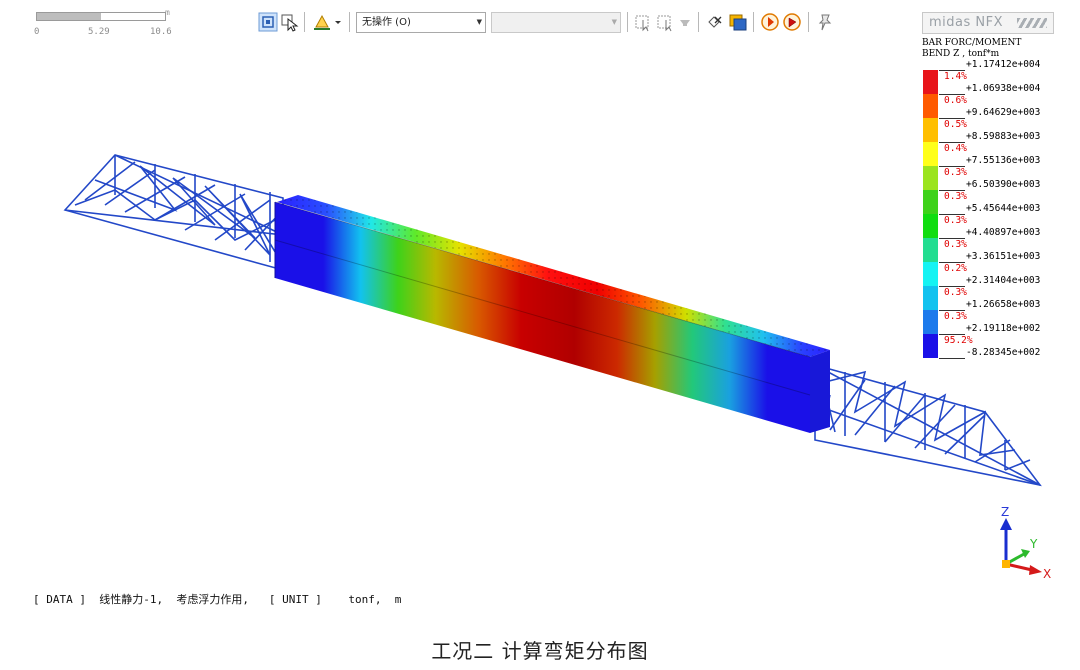 Image resolution: width=1080 pixels, height=670 pixels. What do you see at coordinates (1035, 570) in the screenshot?
I see `x-axis-arrow` at bounding box center [1035, 570].